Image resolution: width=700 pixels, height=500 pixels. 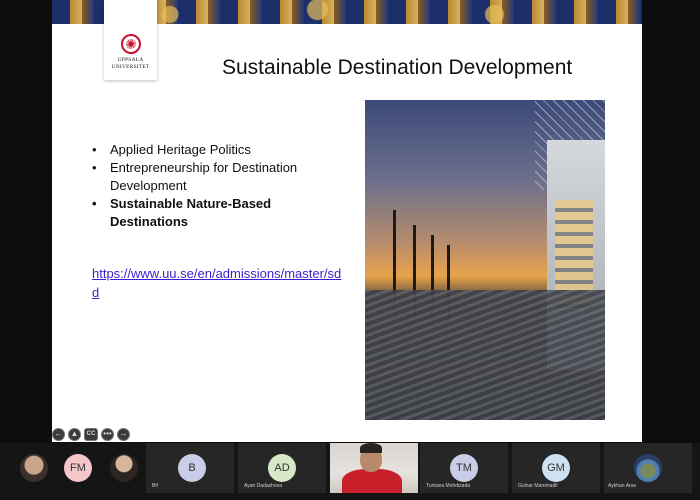 I want to click on participant-tile: B Bif, so click(x=190, y=468).